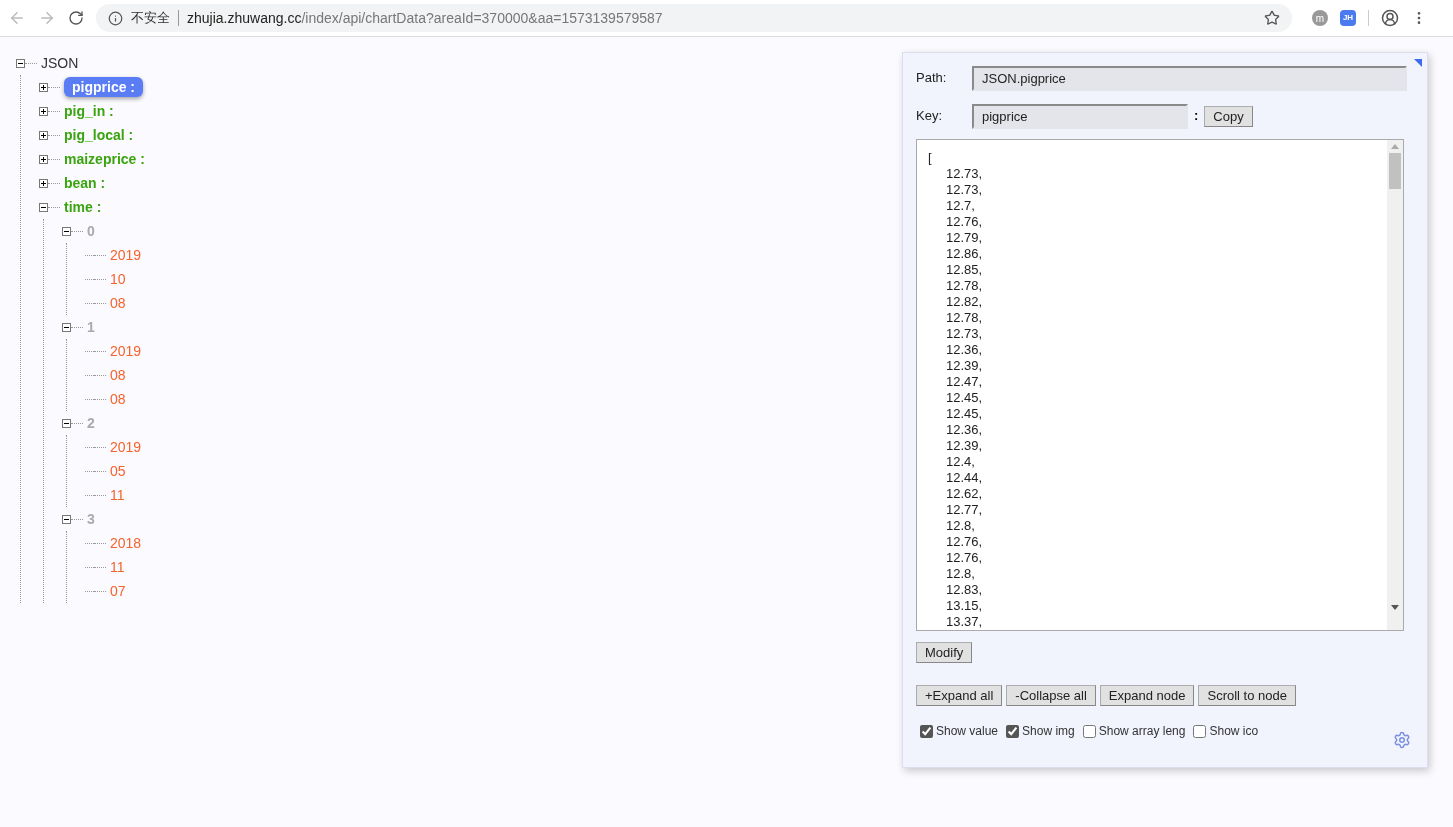  What do you see at coordinates (60, 63) in the screenshot?
I see `tree-node-label: JSON` at bounding box center [60, 63].